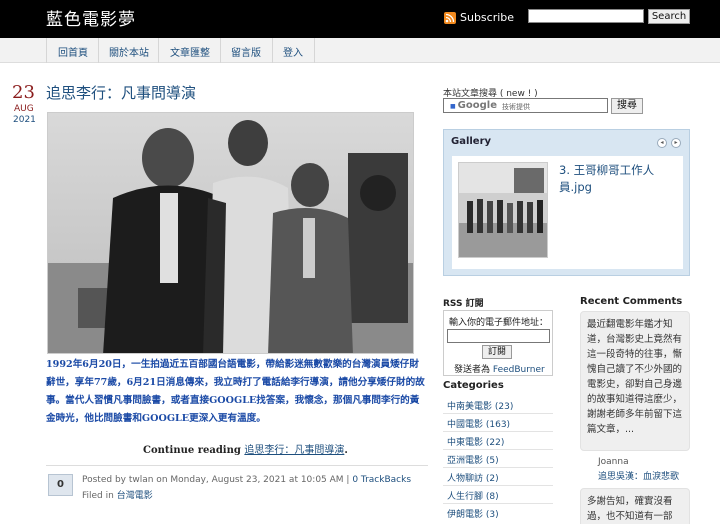 Image resolution: width=720 pixels, height=524 pixels. What do you see at coordinates (237, 465) in the screenshot?
I see `post-divider` at bounding box center [237, 465].